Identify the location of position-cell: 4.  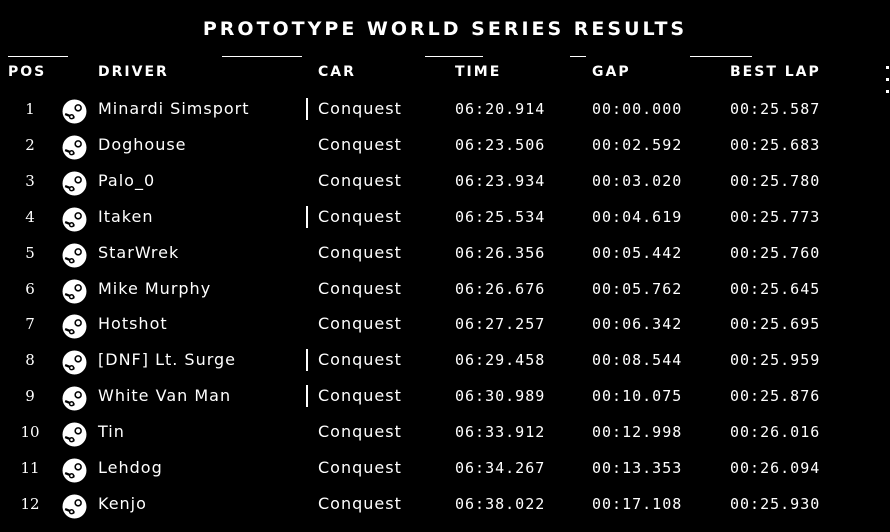
(30, 216).